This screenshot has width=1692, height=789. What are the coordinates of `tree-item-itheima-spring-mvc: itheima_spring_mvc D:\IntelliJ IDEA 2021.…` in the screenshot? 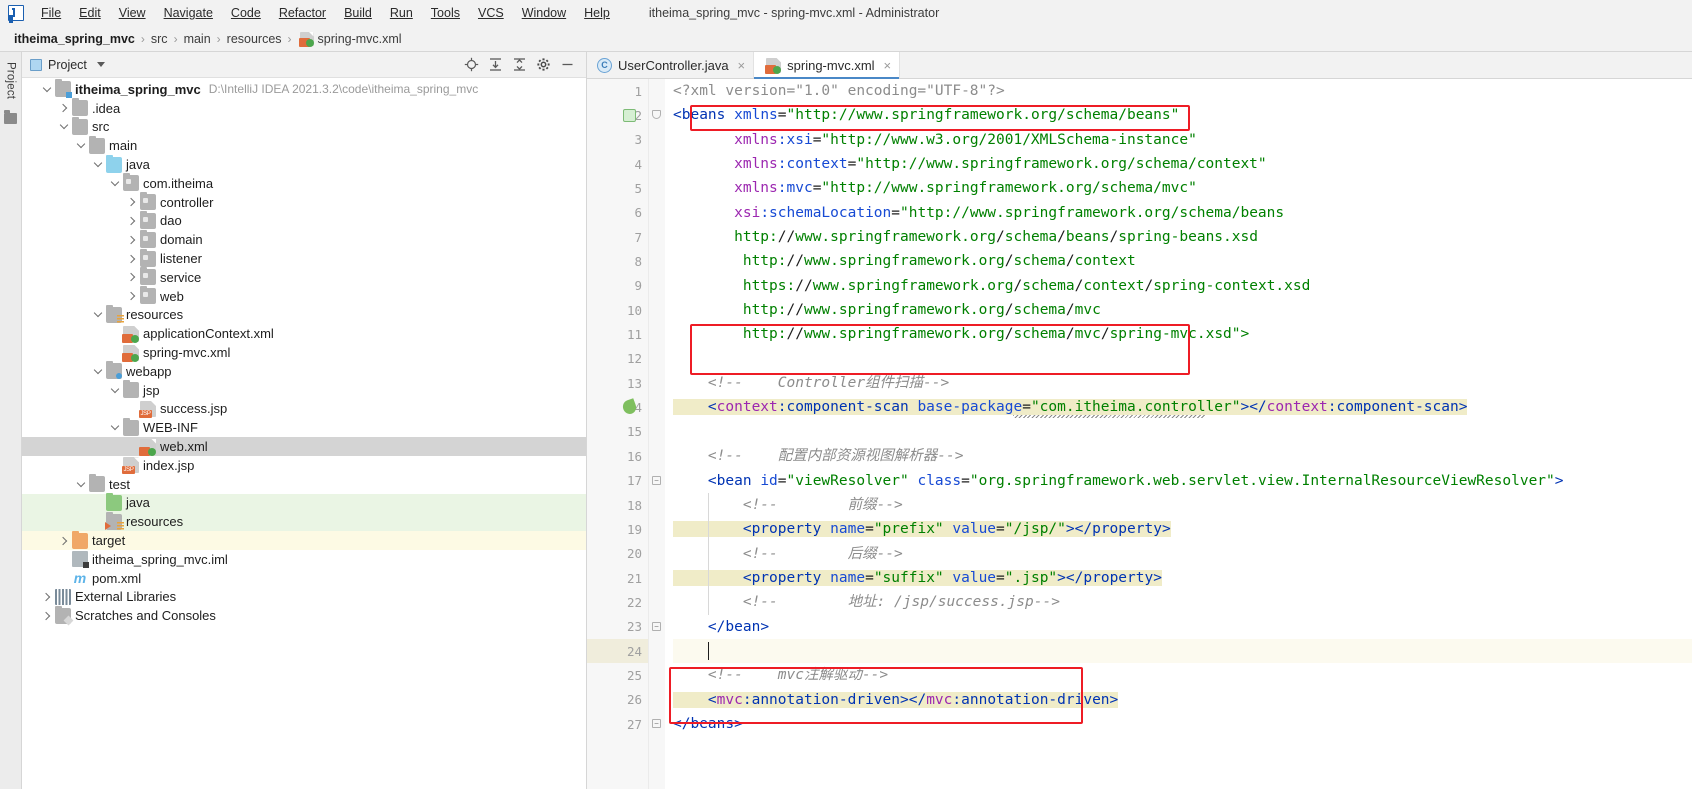 It's located at (304, 89).